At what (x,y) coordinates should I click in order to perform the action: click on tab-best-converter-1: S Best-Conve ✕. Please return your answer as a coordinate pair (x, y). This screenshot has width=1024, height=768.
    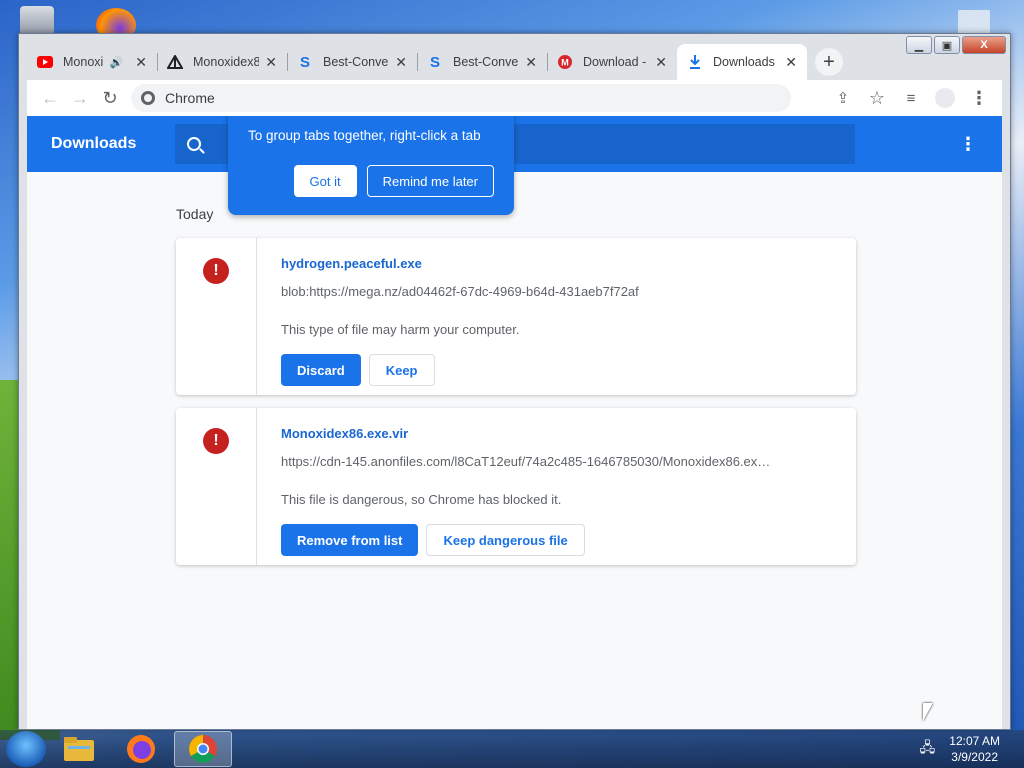
    Looking at the image, I should click on (352, 62).